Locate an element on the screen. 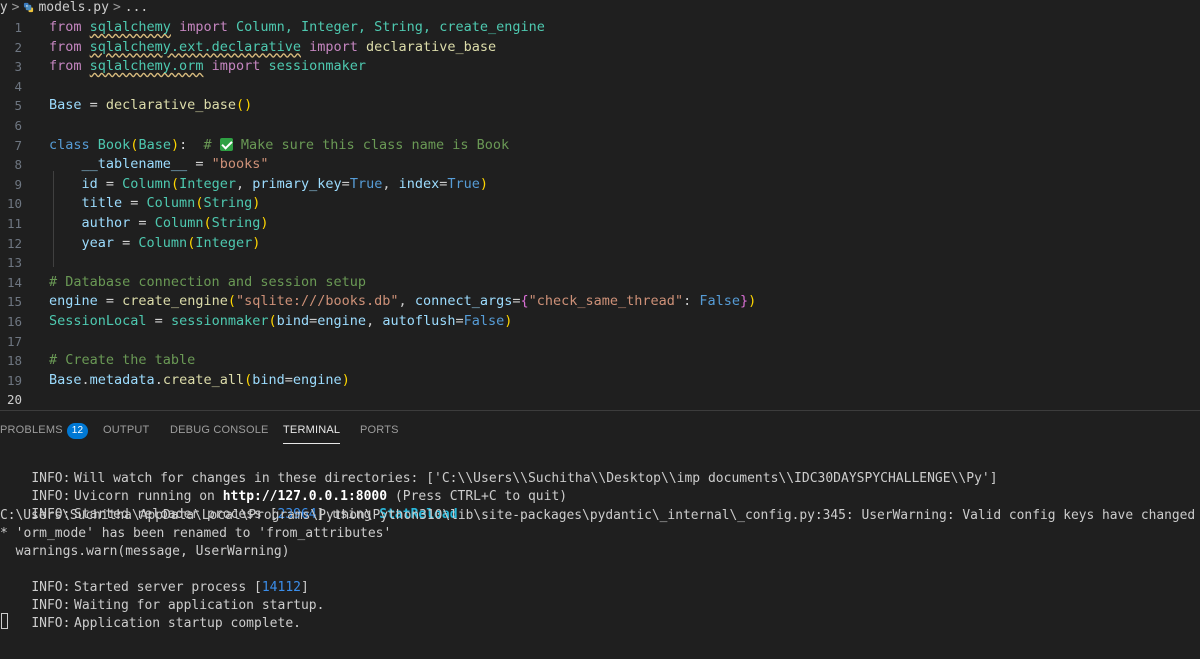  code-line: 20 is located at coordinates (600, 400).